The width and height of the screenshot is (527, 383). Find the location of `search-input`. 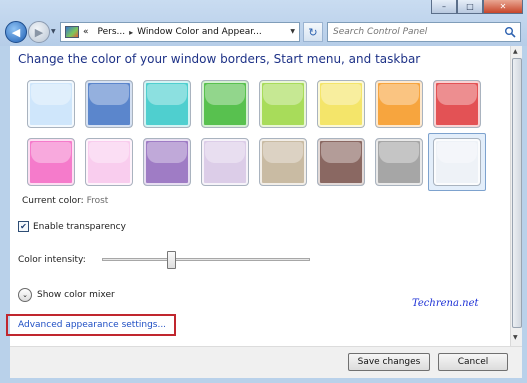

search-input is located at coordinates (415, 32).